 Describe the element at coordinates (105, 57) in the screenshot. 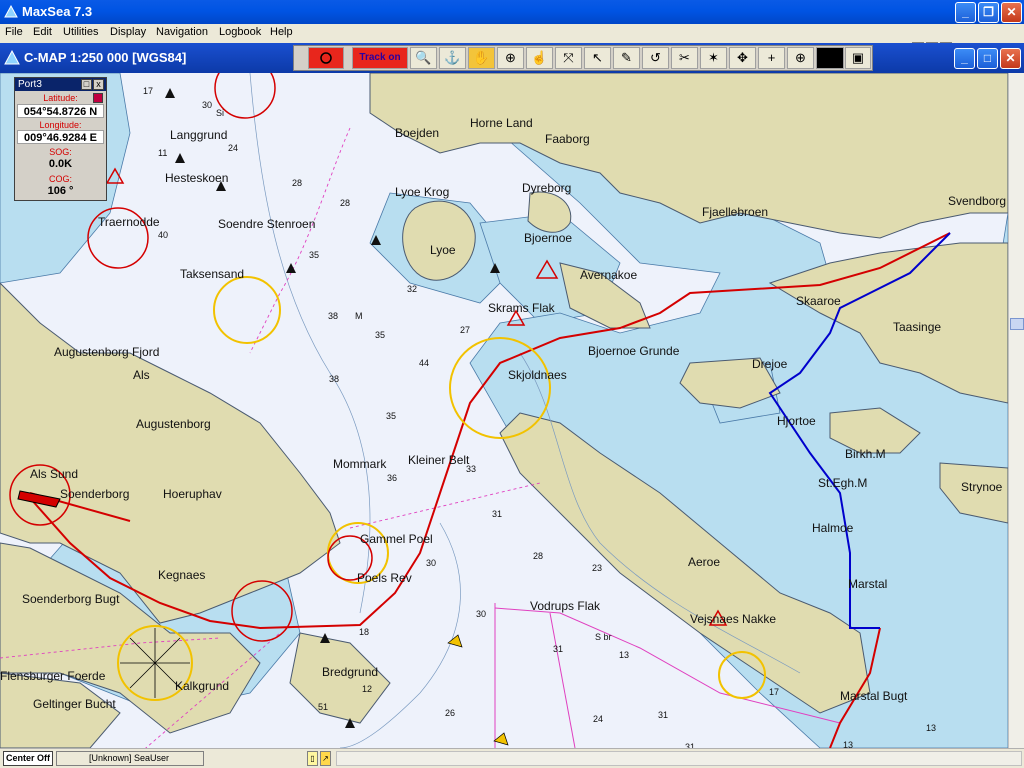

I see `chart-title: C-MAP 1:250 000 [WGS84]` at that location.